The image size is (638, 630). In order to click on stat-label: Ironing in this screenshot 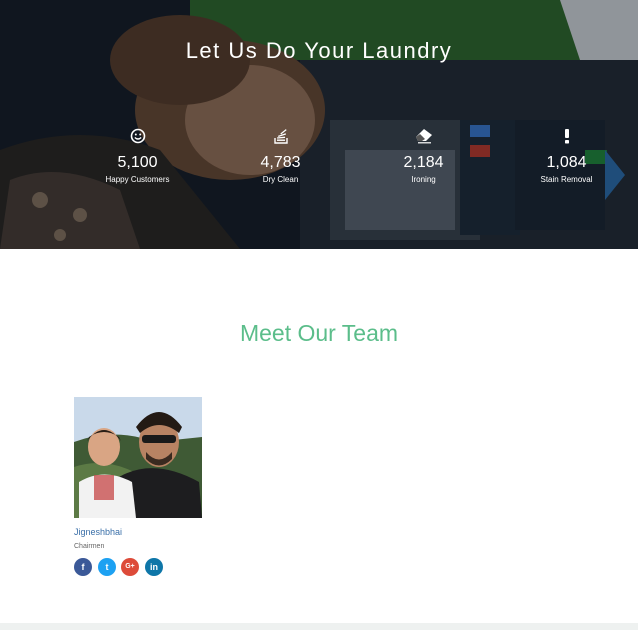, I will do `click(423, 179)`.